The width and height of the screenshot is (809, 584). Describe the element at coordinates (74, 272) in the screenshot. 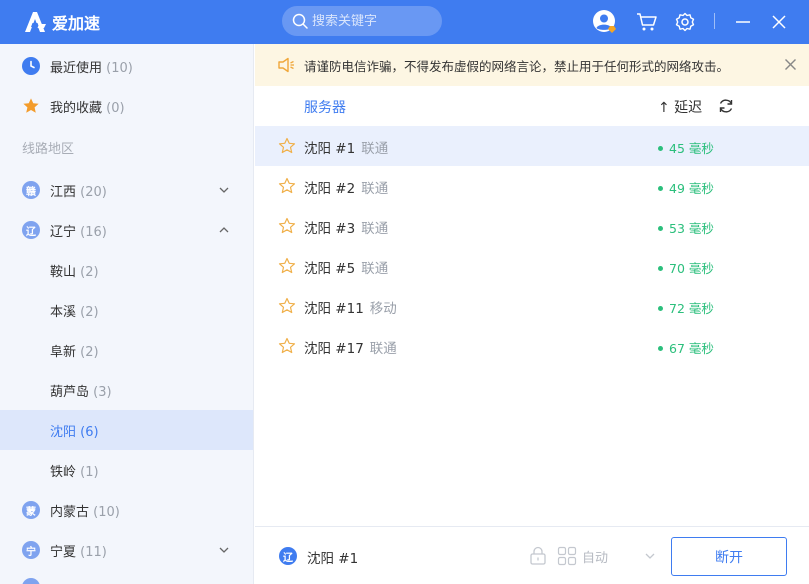

I see `city-label: 鞍山 (2)` at that location.